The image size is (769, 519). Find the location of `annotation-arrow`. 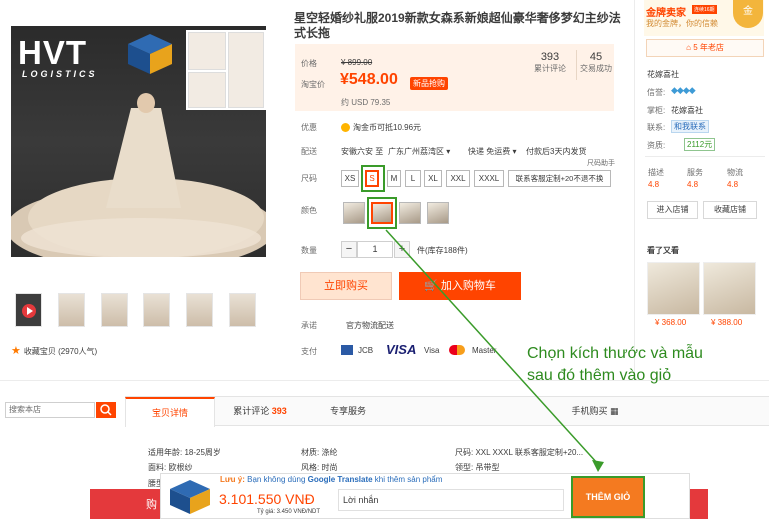

annotation-arrow is located at coordinates (494, 350).